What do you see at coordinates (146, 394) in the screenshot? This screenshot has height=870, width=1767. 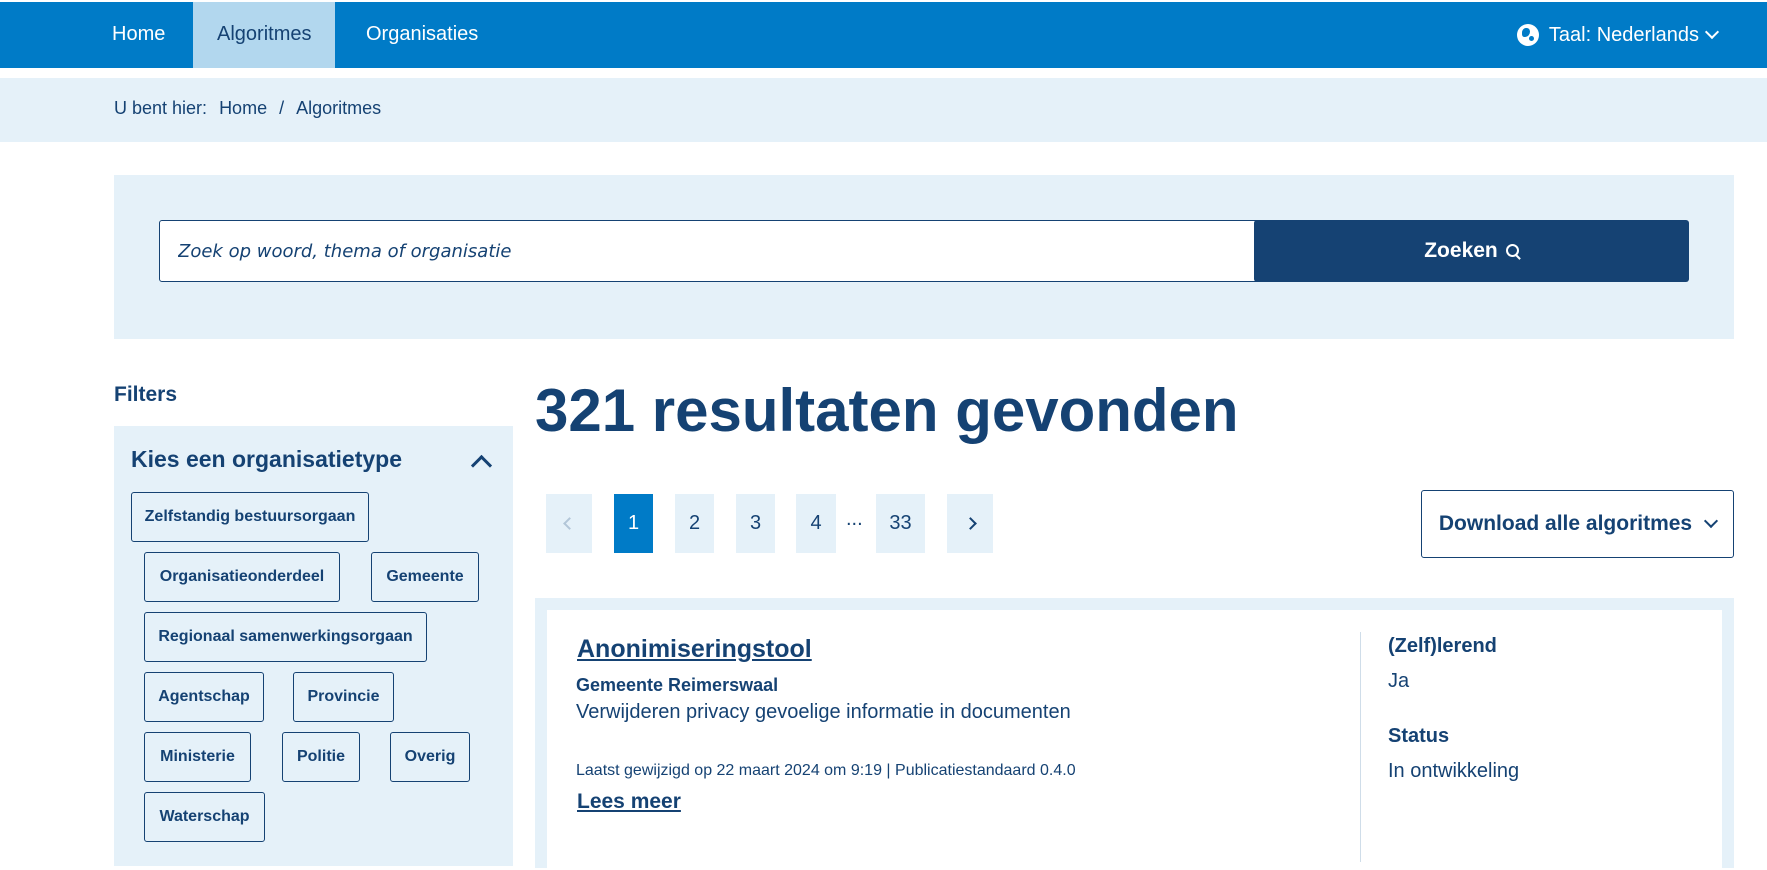 I see `filters-title: Filters` at bounding box center [146, 394].